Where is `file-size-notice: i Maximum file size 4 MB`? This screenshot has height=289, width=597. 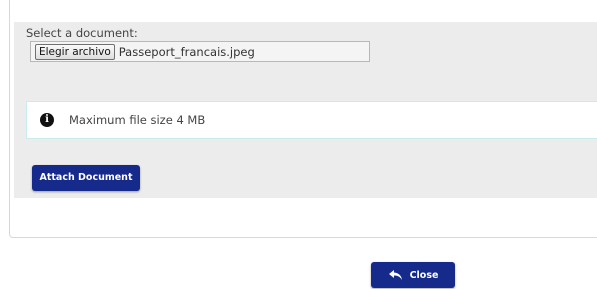 file-size-notice: i Maximum file size 4 MB is located at coordinates (311, 120).